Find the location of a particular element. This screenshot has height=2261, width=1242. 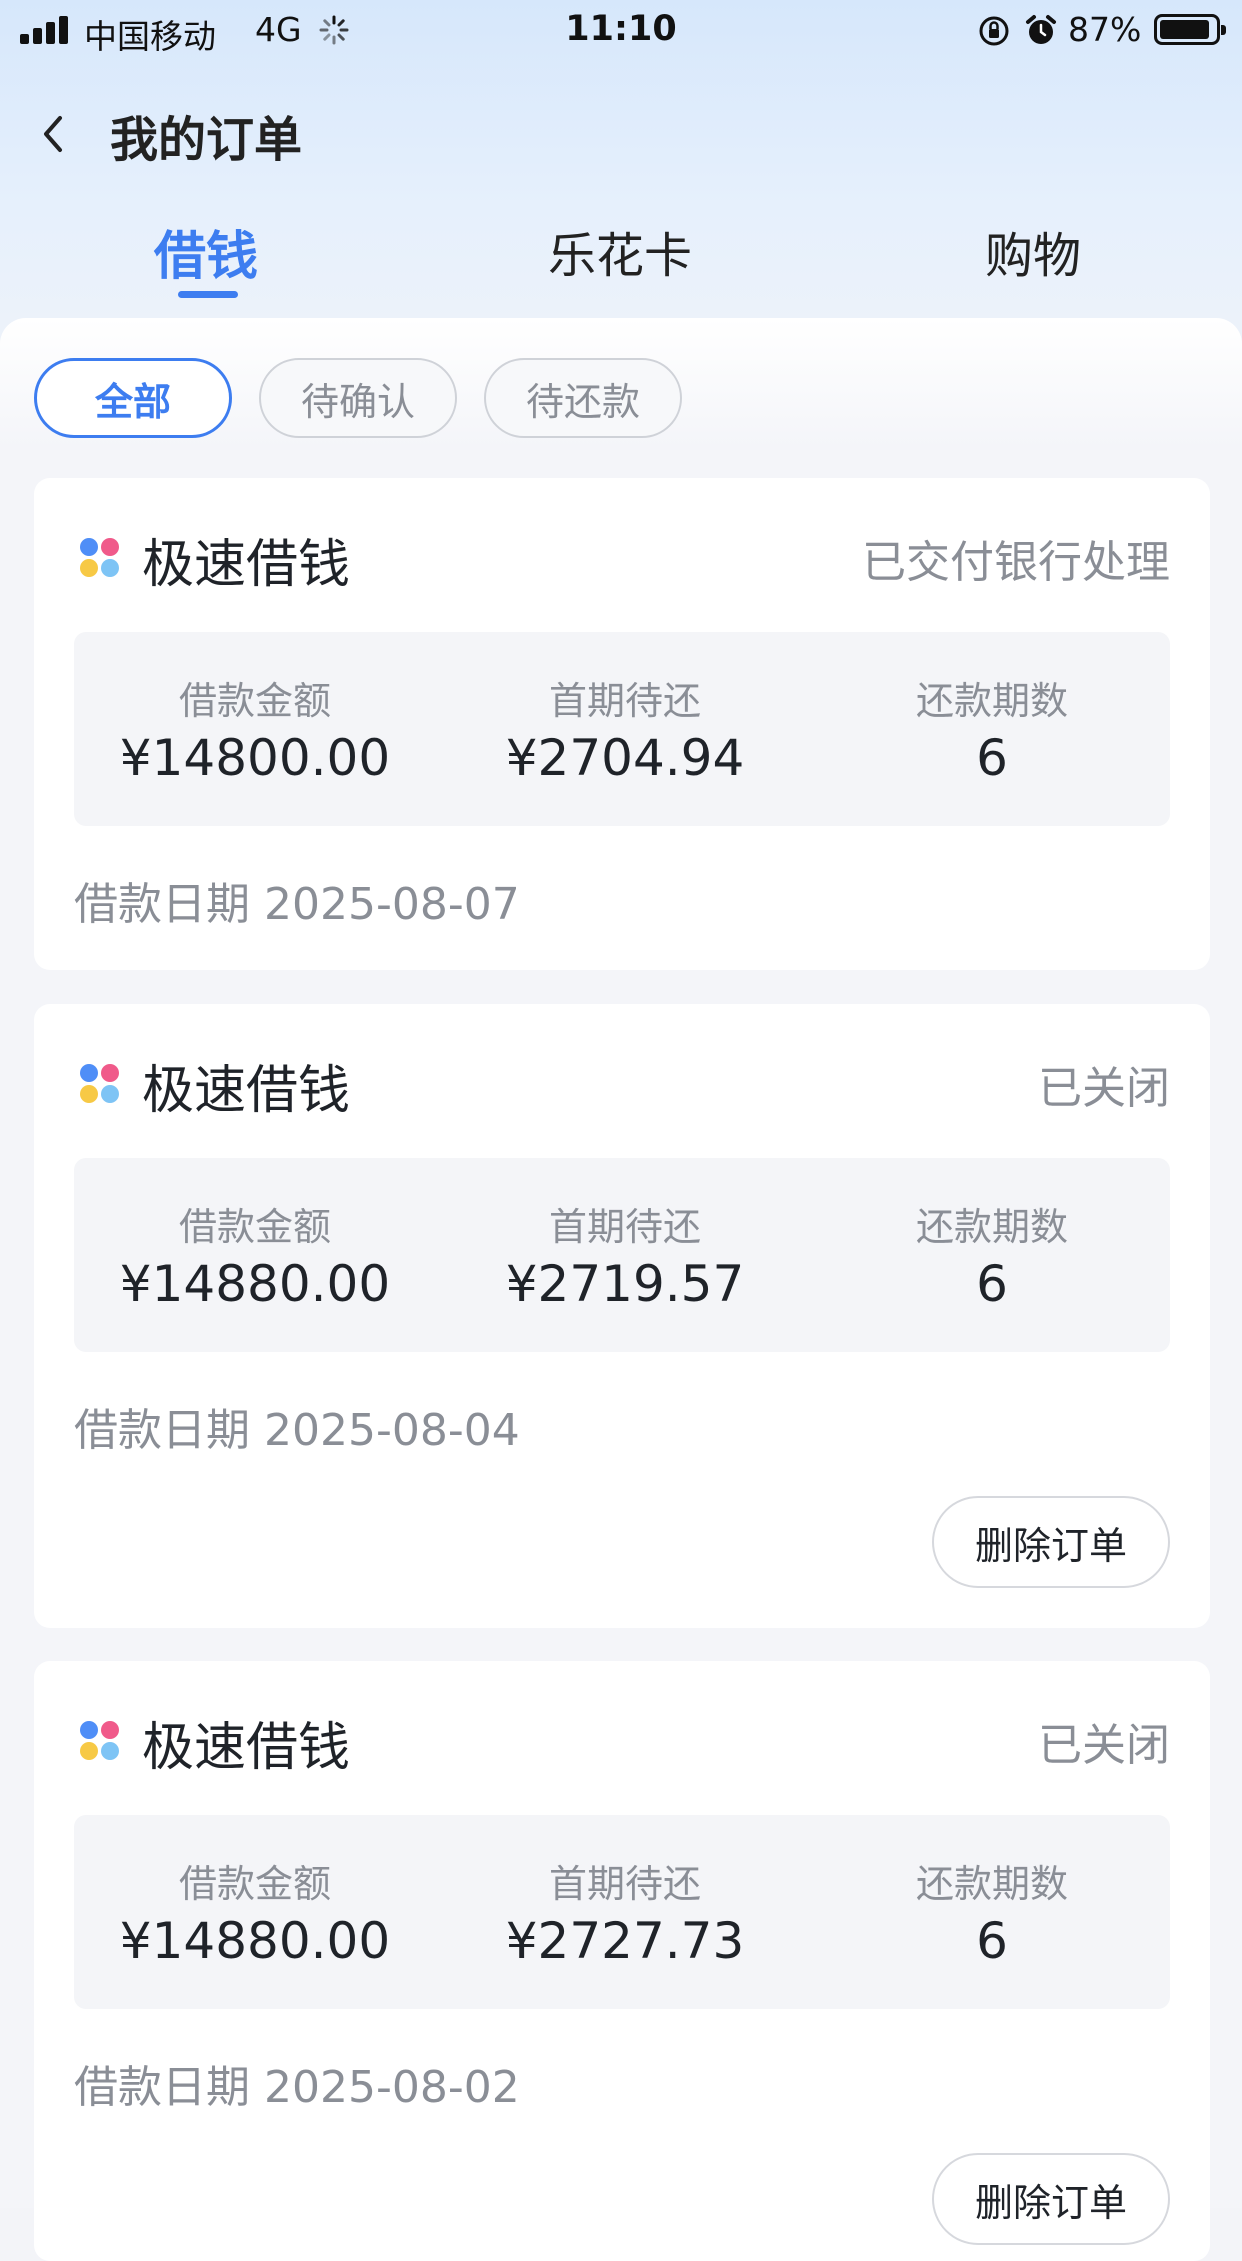

chevron-left-icon is located at coordinates (53, 134).